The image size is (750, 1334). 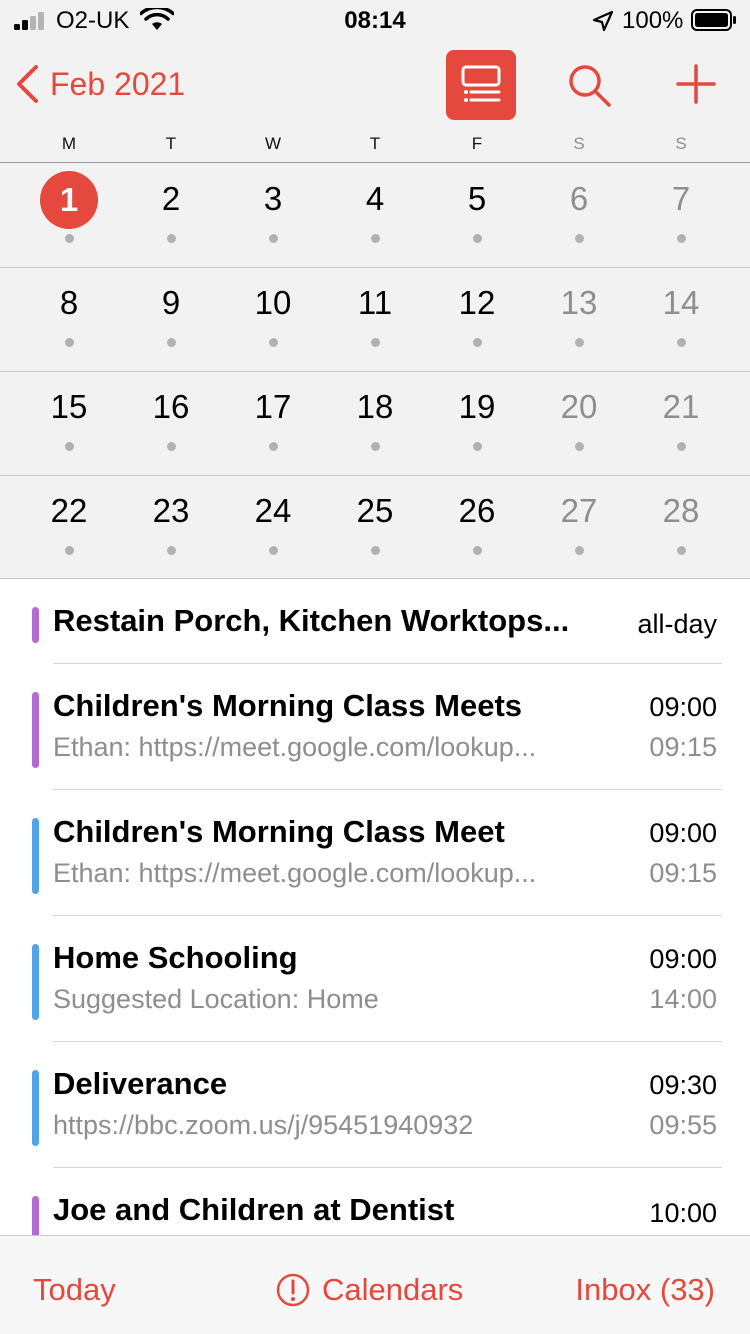 What do you see at coordinates (273, 198) in the screenshot?
I see `day-number: 3` at bounding box center [273, 198].